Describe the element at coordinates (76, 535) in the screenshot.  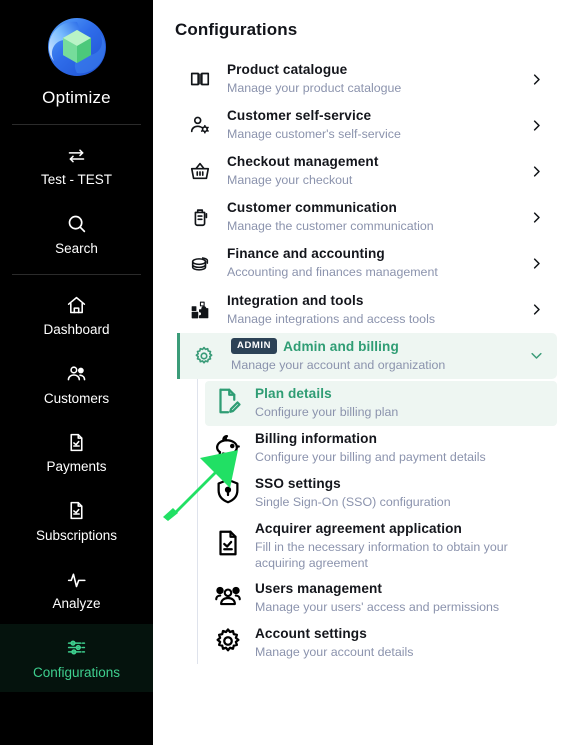
I see `sidebar-item-label: Subscriptions` at that location.